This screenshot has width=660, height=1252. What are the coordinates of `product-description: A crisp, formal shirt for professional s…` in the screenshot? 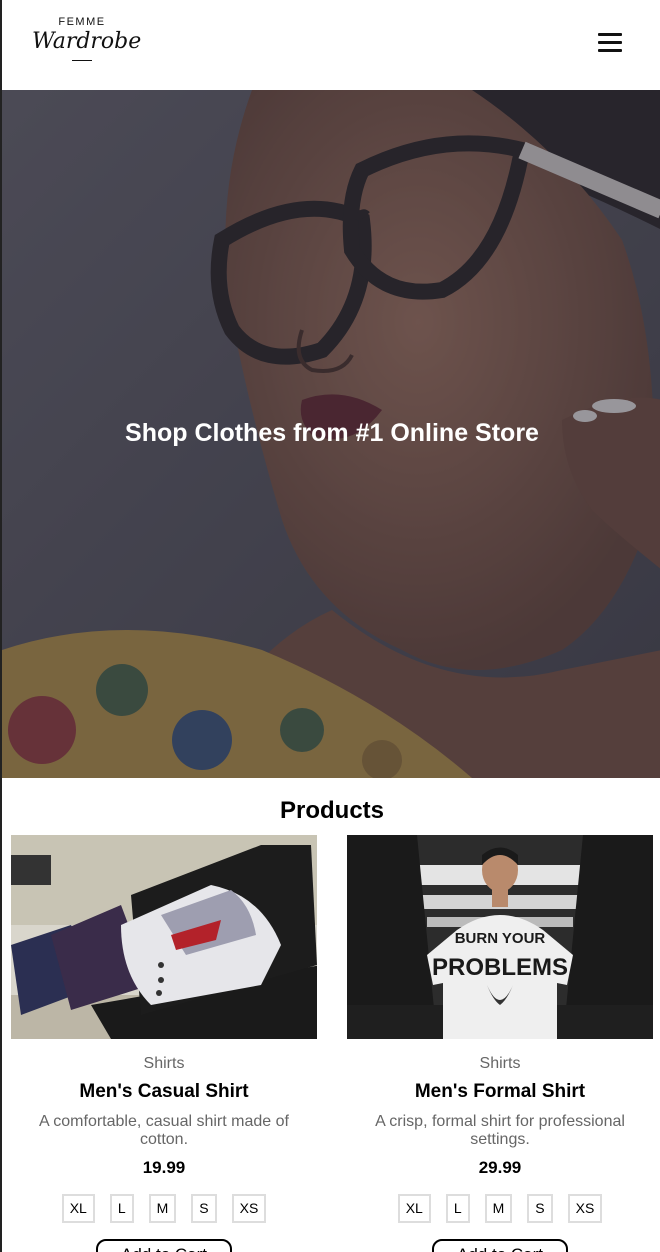 It's located at (500, 1130).